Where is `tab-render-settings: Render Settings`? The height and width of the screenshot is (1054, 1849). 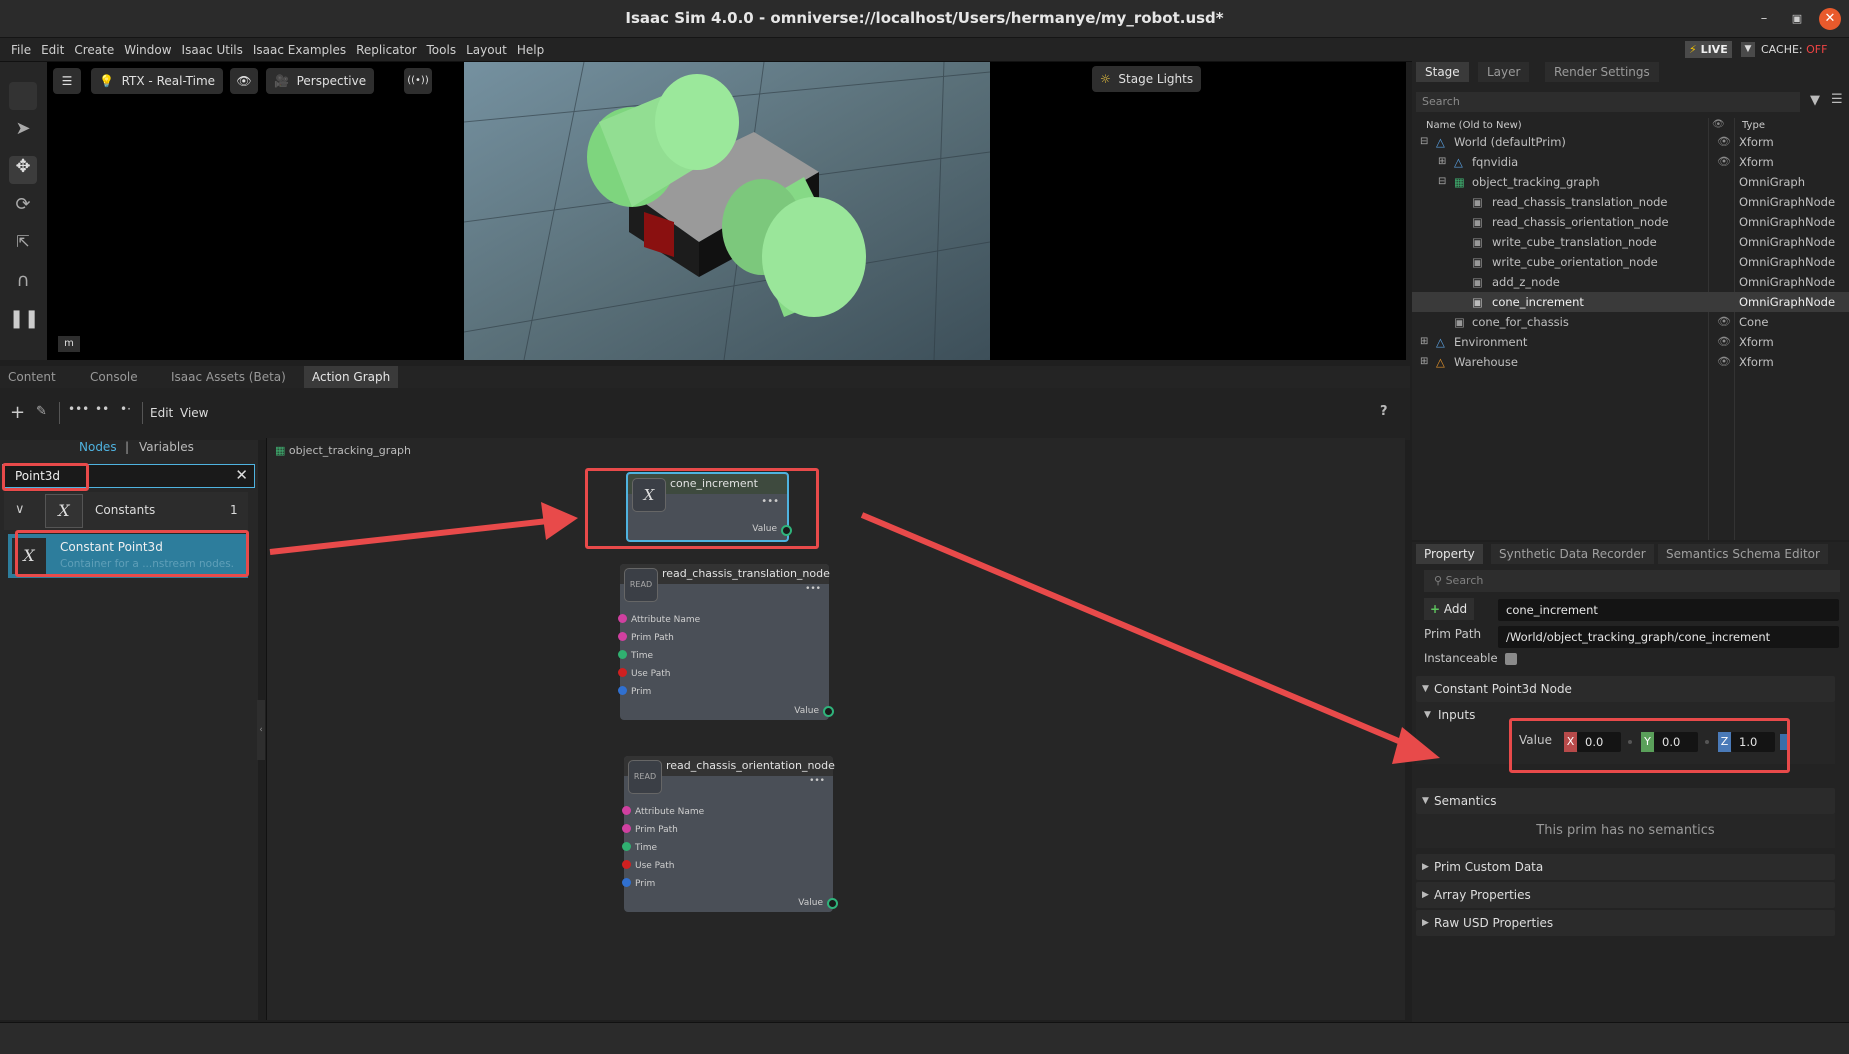 tab-render-settings: Render Settings is located at coordinates (1602, 72).